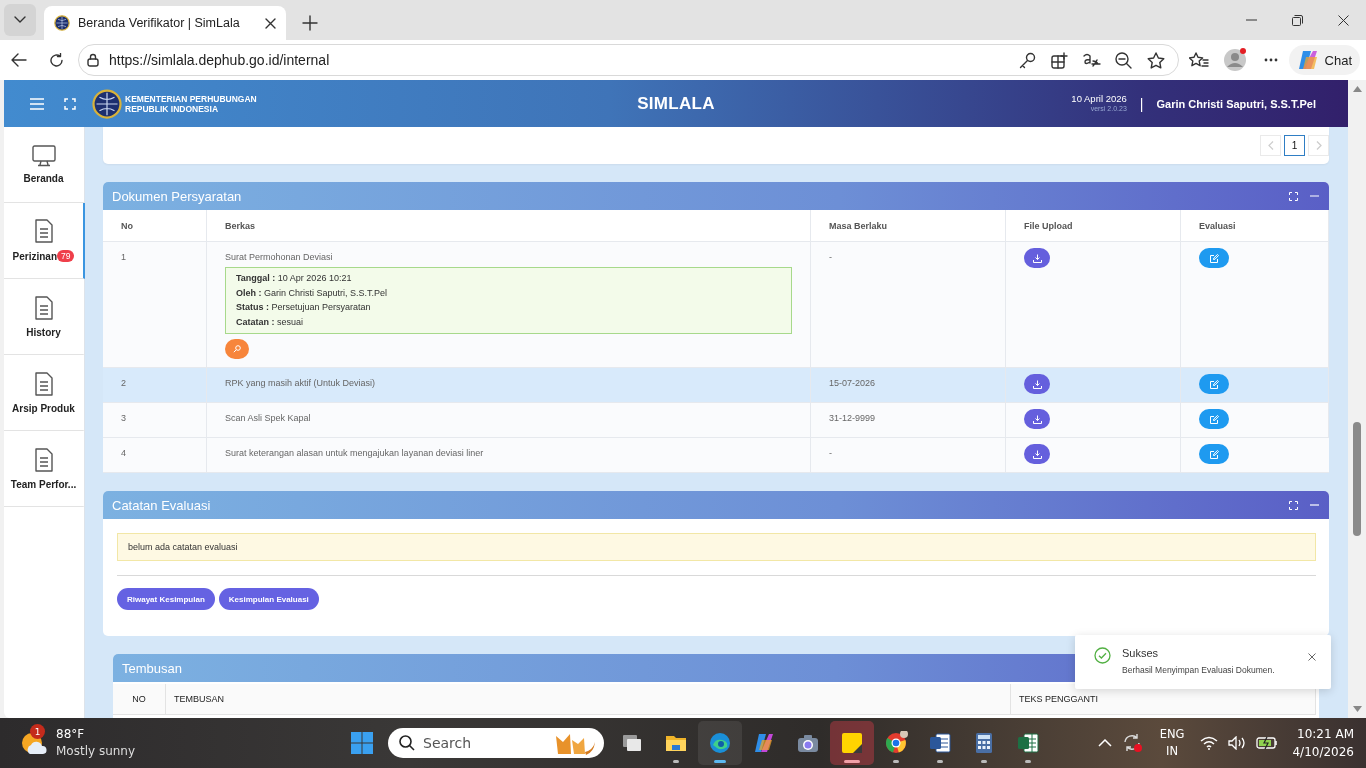 This screenshot has width=1366, height=768. What do you see at coordinates (1209, 743) in the screenshot?
I see `wifi-icon` at bounding box center [1209, 743].